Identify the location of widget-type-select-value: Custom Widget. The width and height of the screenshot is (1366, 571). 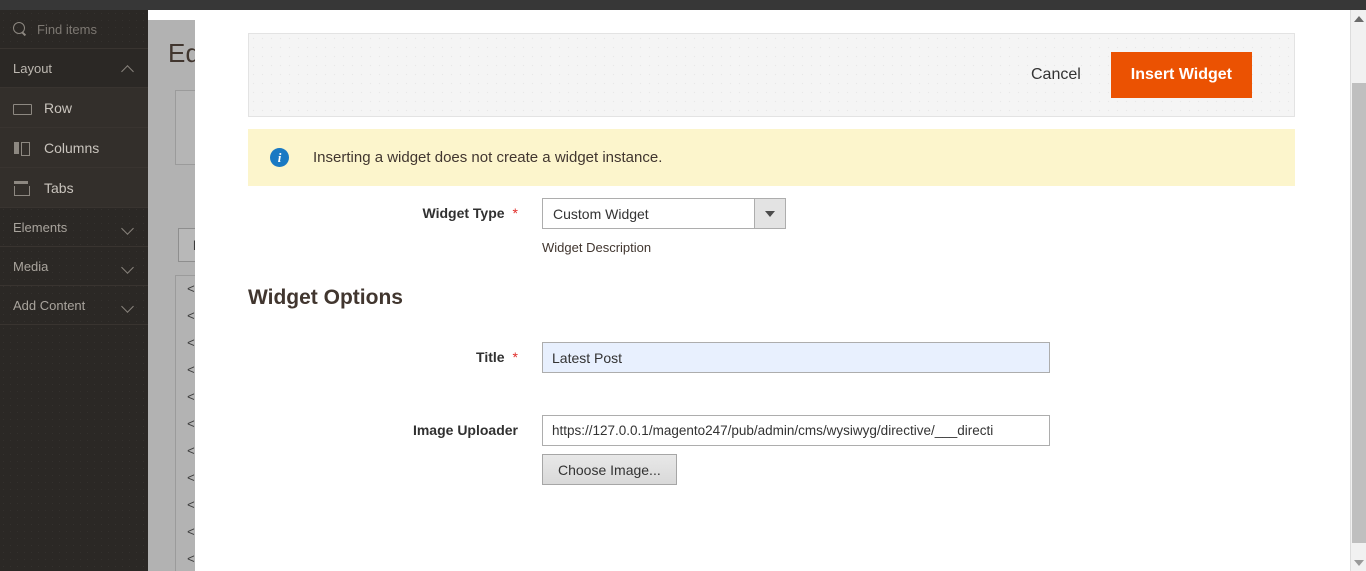
(648, 213).